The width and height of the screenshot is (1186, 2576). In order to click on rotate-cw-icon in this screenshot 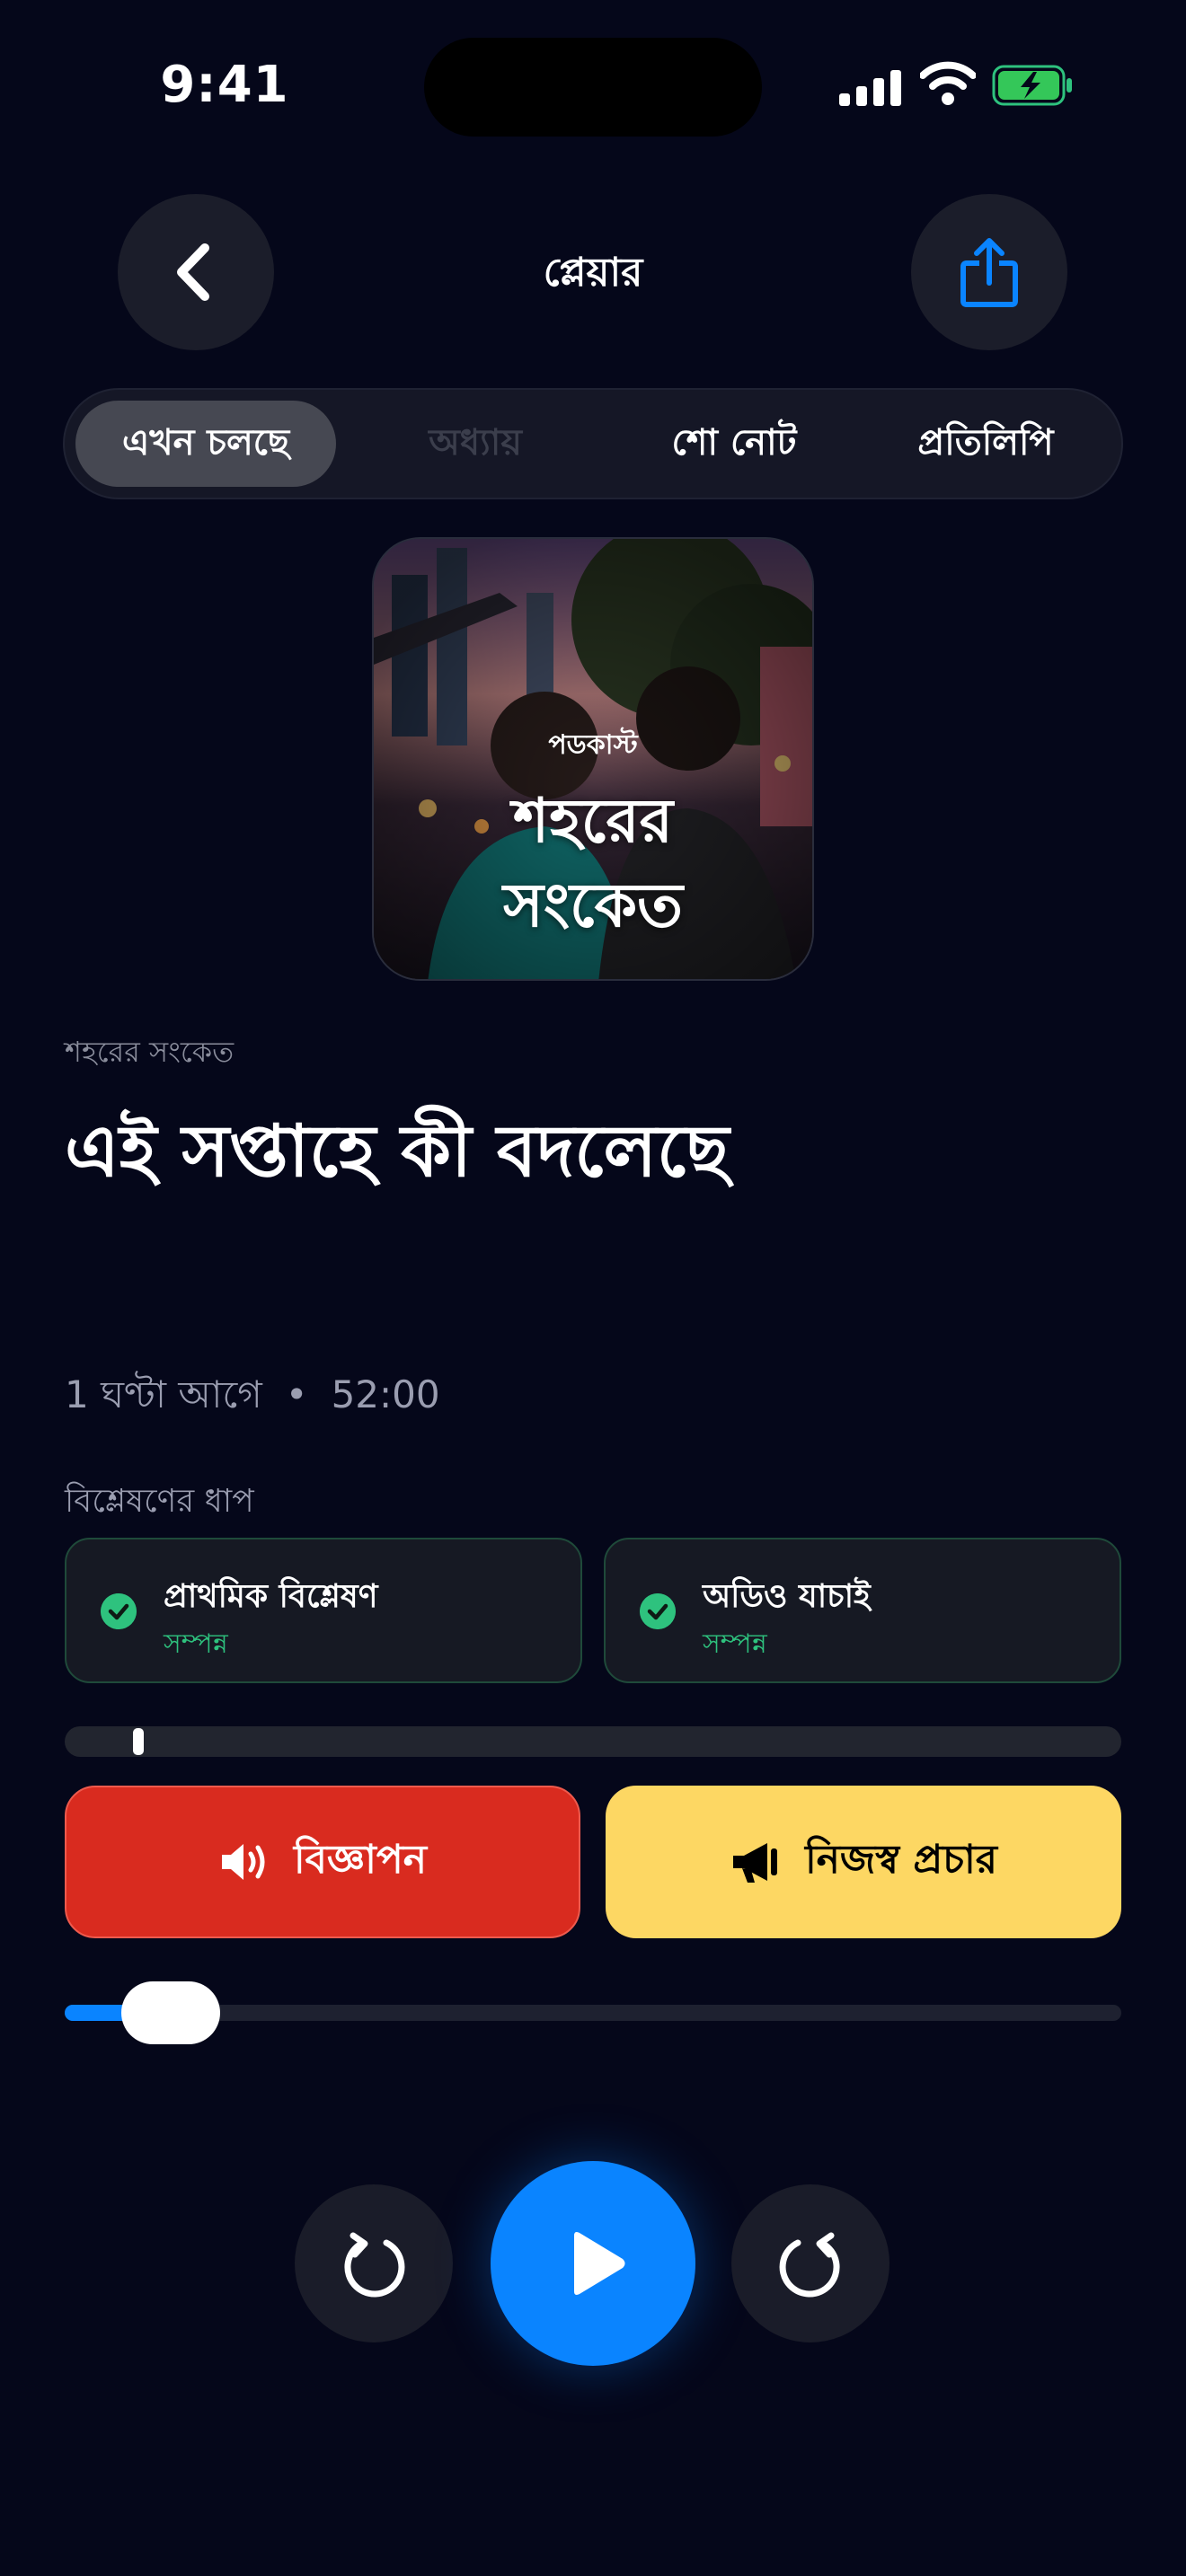, I will do `click(809, 2265)`.